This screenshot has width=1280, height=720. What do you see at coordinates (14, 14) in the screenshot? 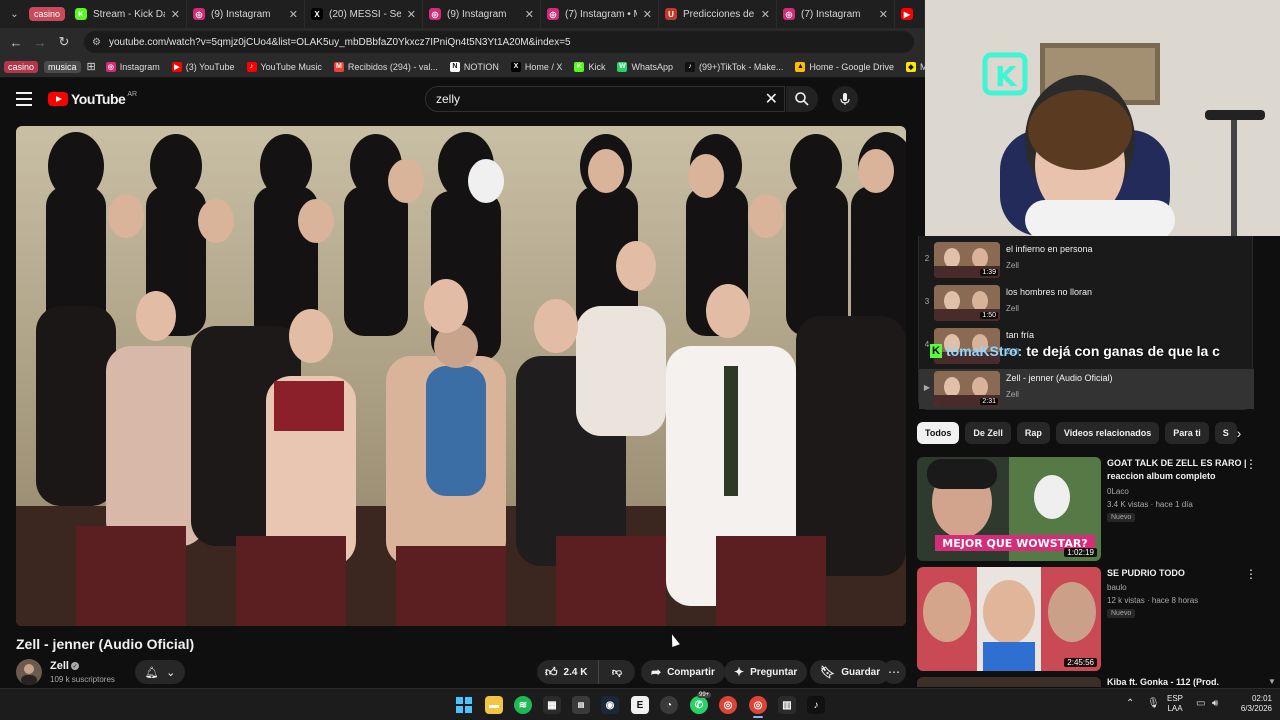
I see `tab-search-icon: ⌄` at bounding box center [14, 14].